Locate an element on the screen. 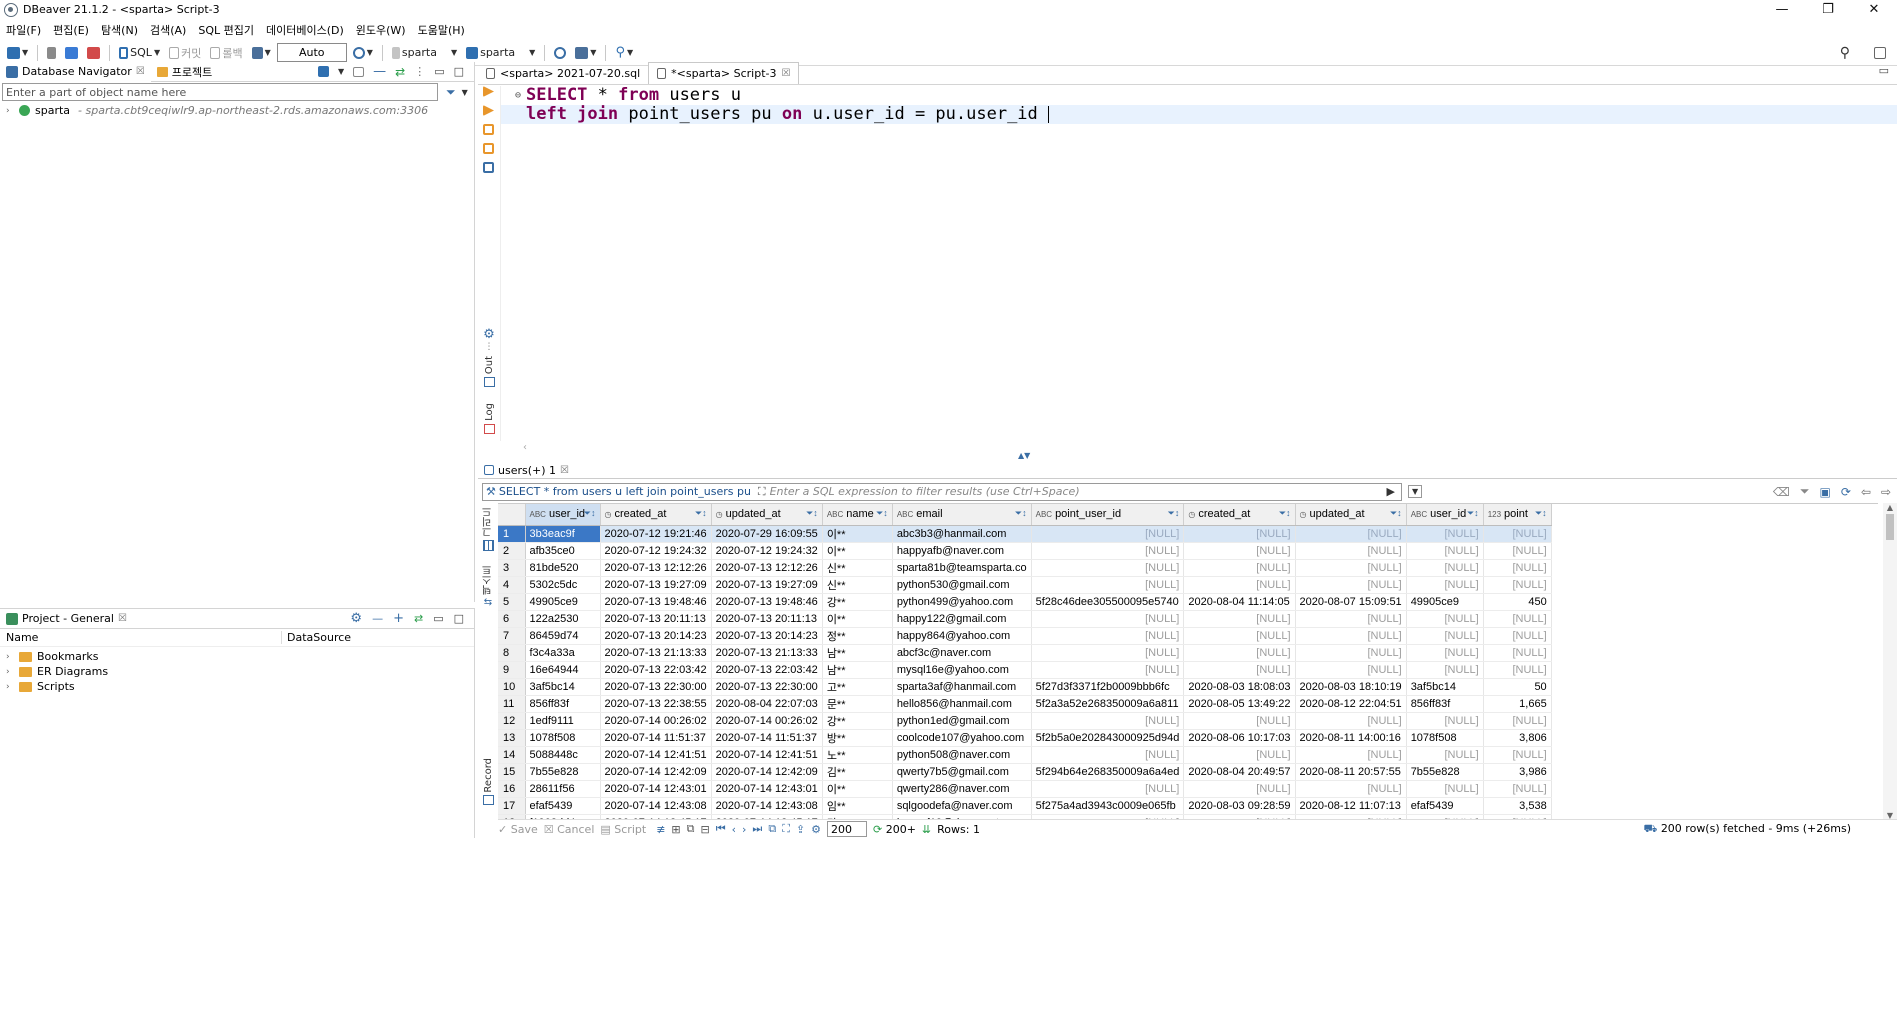  table-cell: efaf5439 is located at coordinates (1445, 806).